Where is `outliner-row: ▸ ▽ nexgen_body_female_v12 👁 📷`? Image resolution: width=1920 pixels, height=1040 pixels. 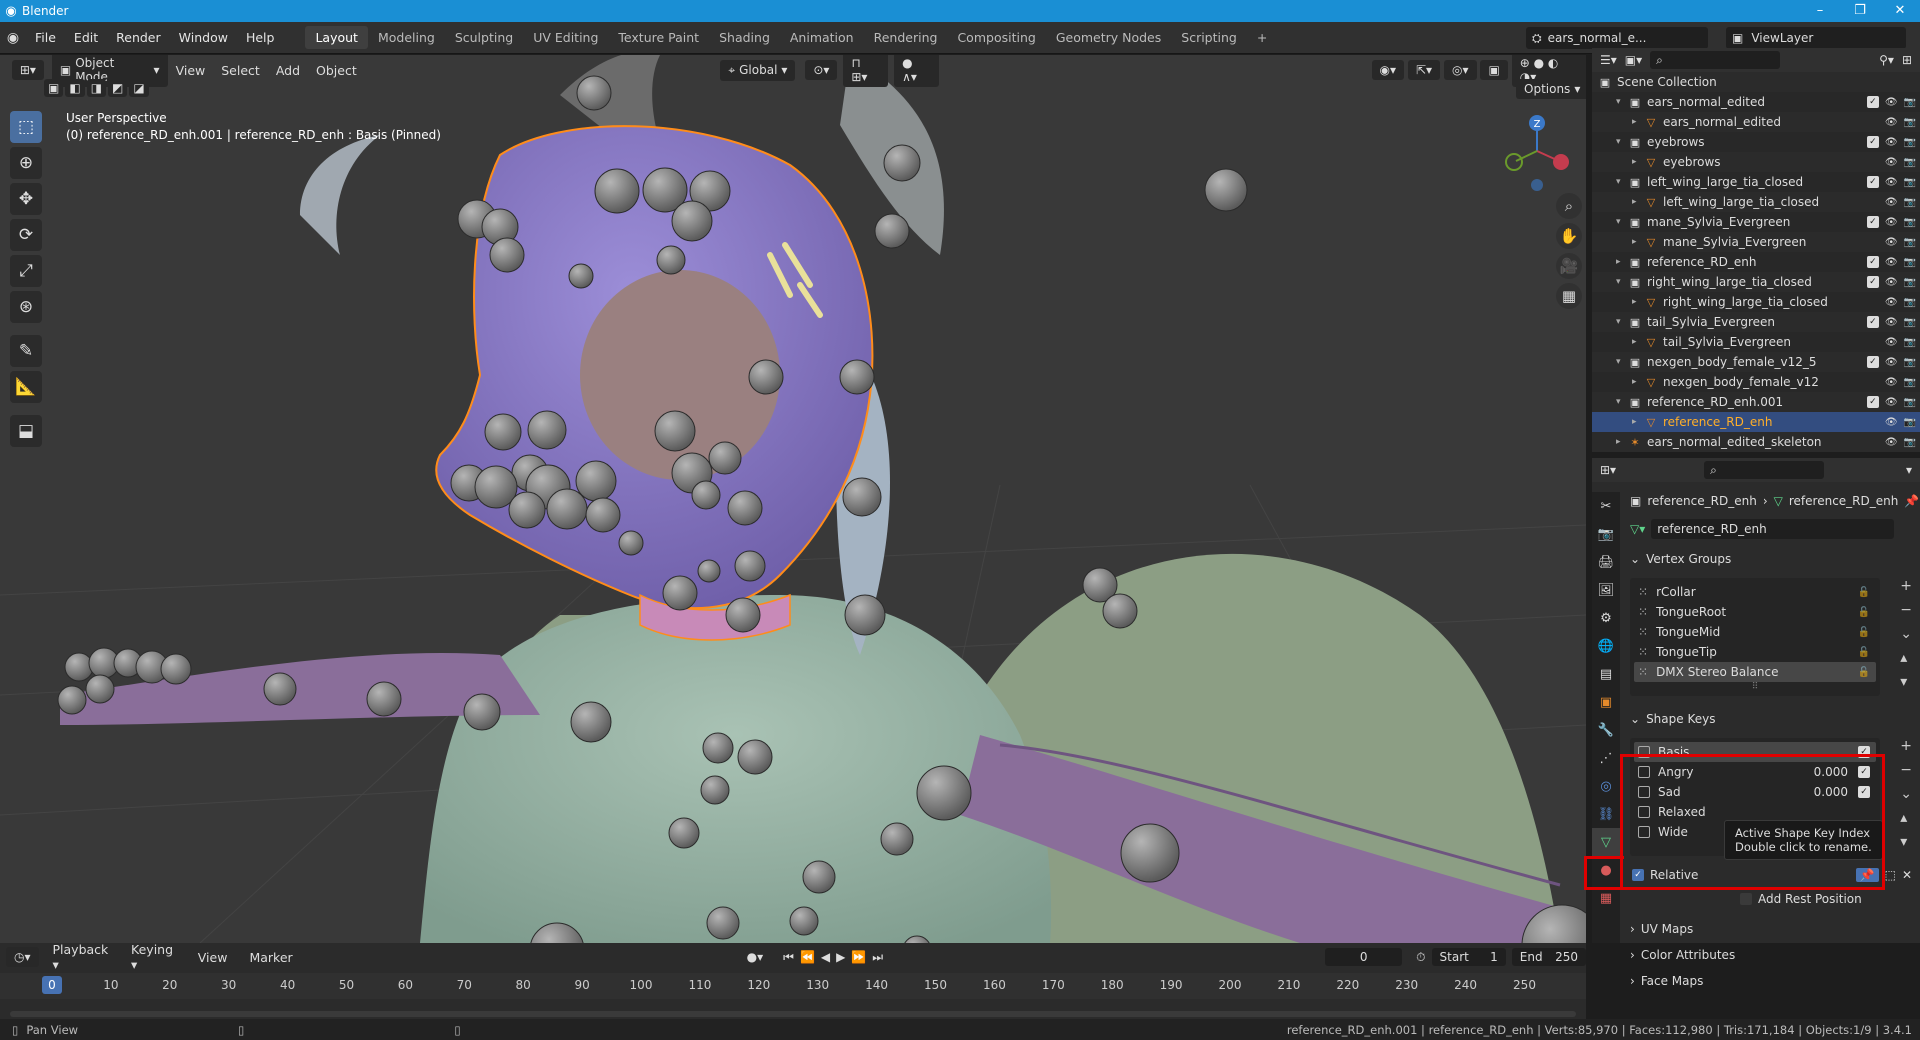 outliner-row: ▸ ▽ nexgen_body_female_v12 👁 📷 is located at coordinates (1756, 382).